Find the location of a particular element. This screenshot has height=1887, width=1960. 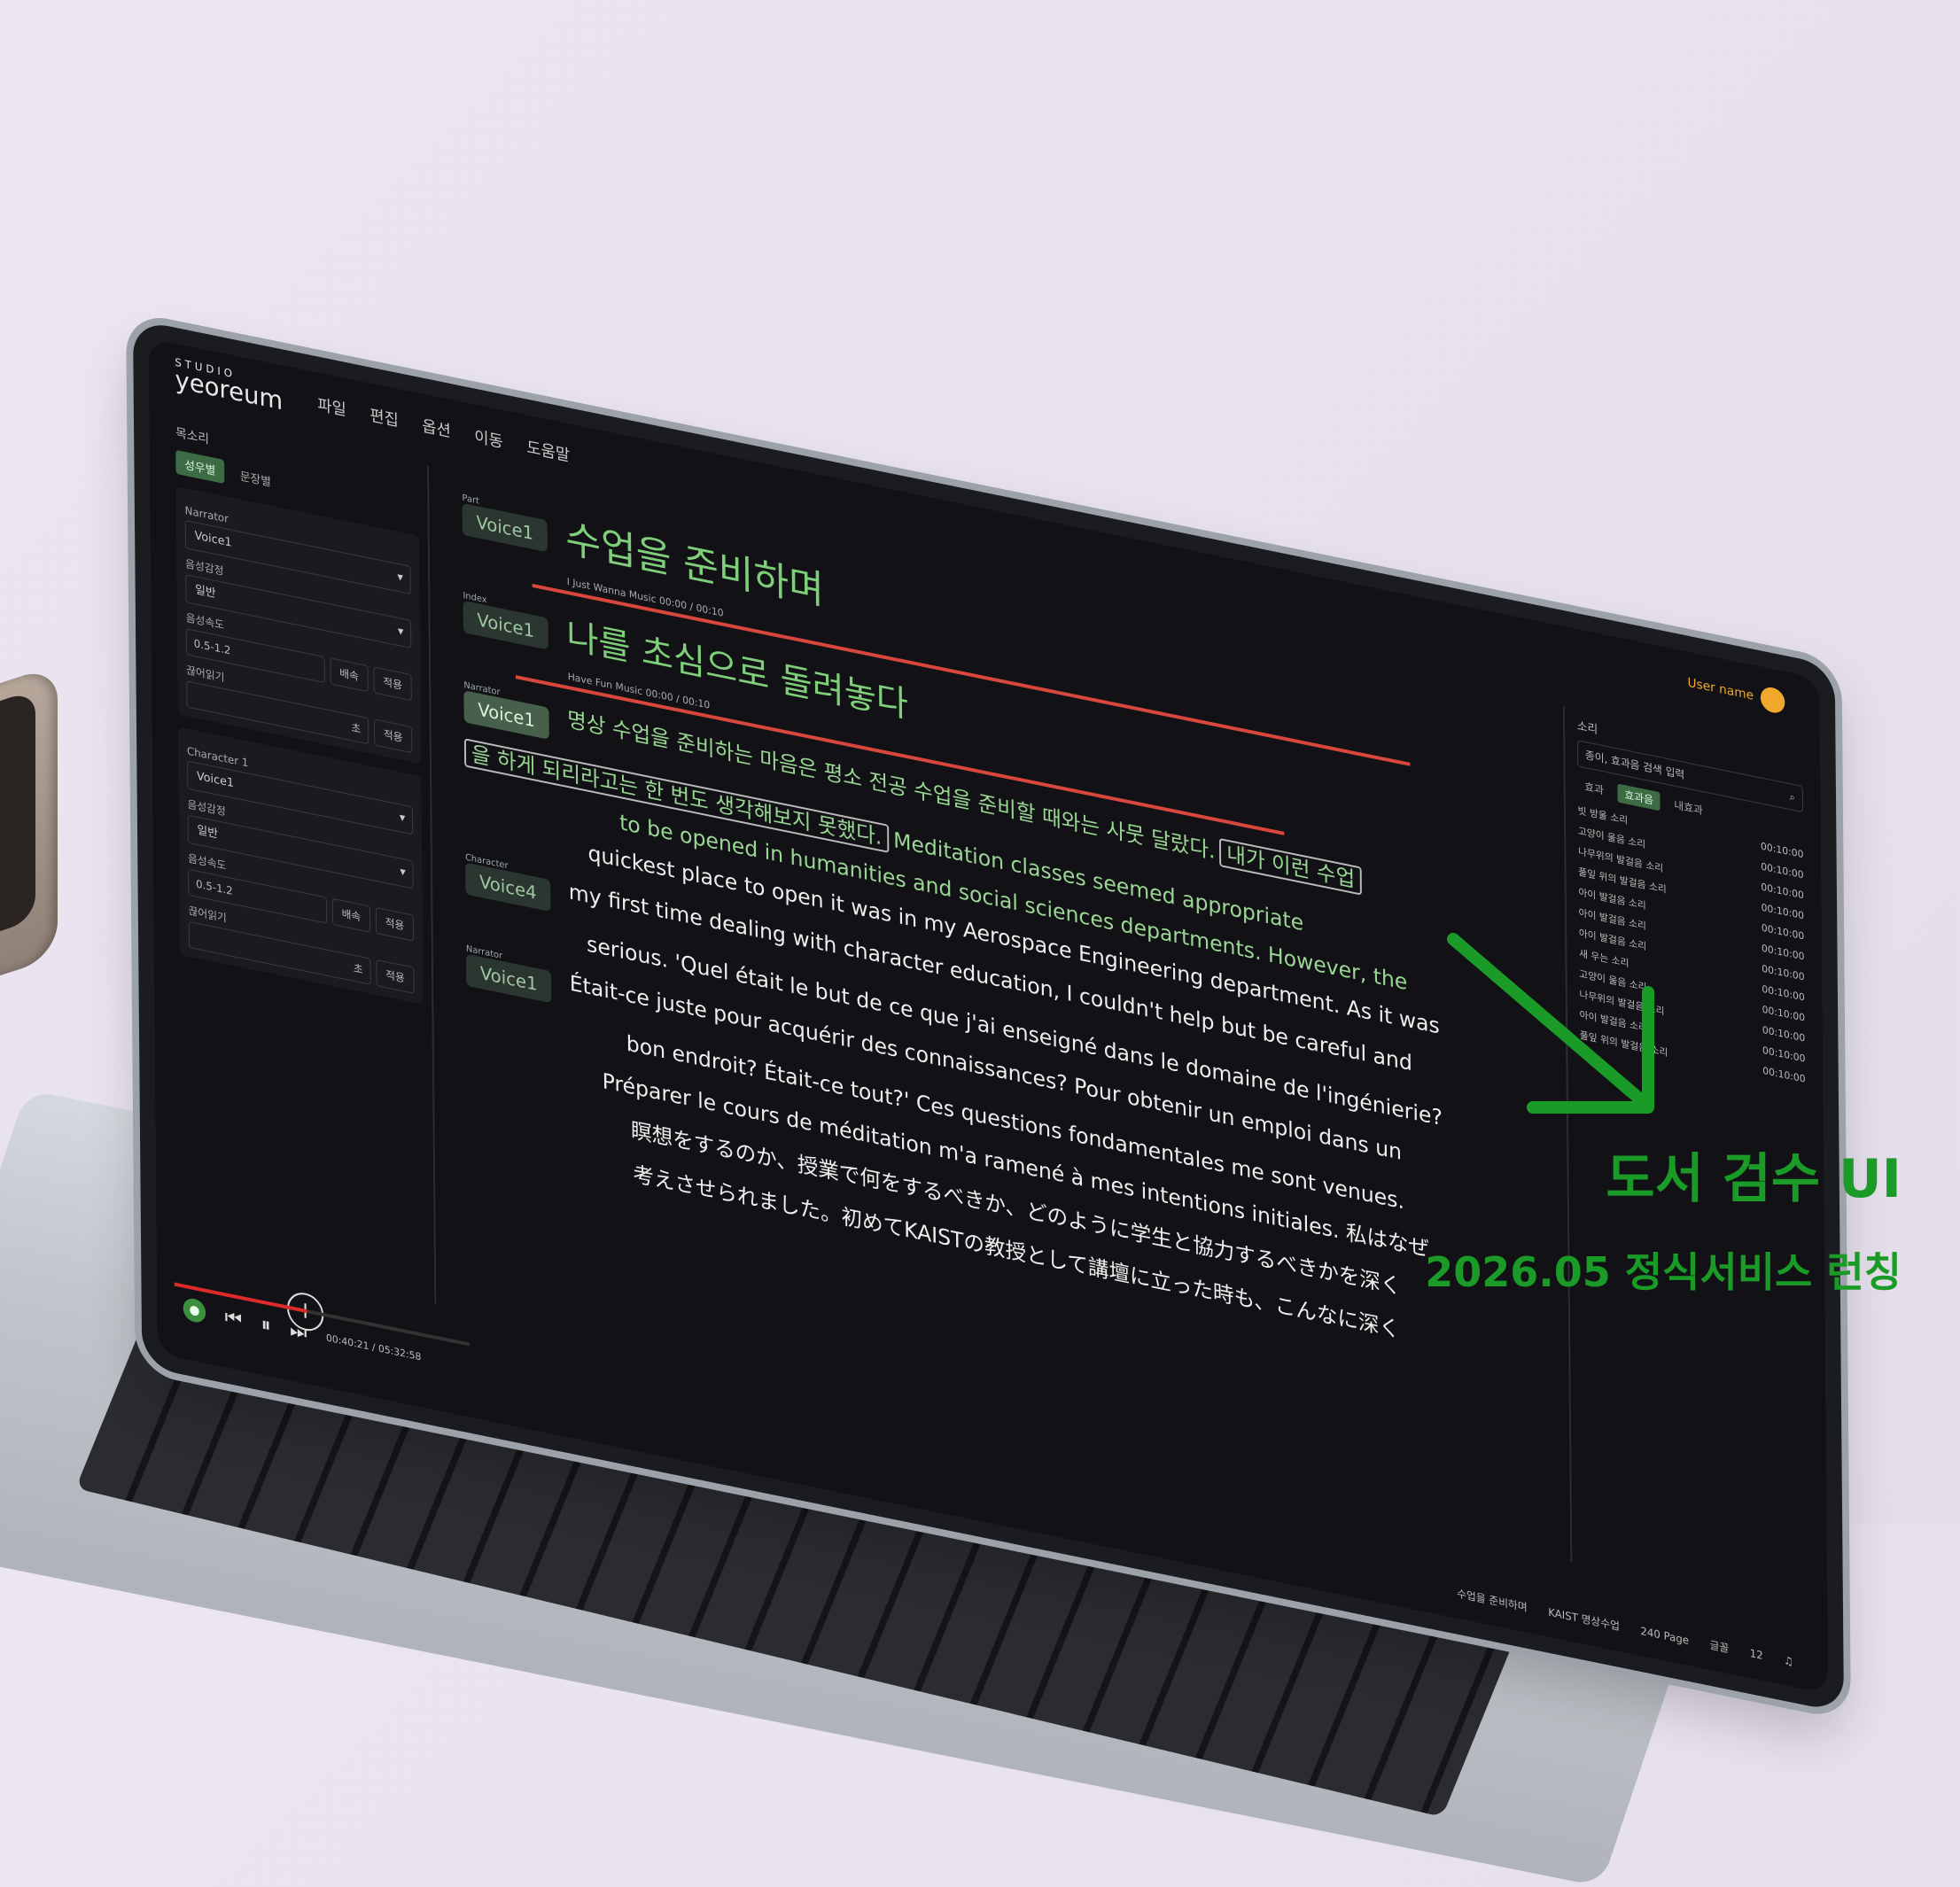

character-tag: Character Voice4 is located at coordinates (508, 882).